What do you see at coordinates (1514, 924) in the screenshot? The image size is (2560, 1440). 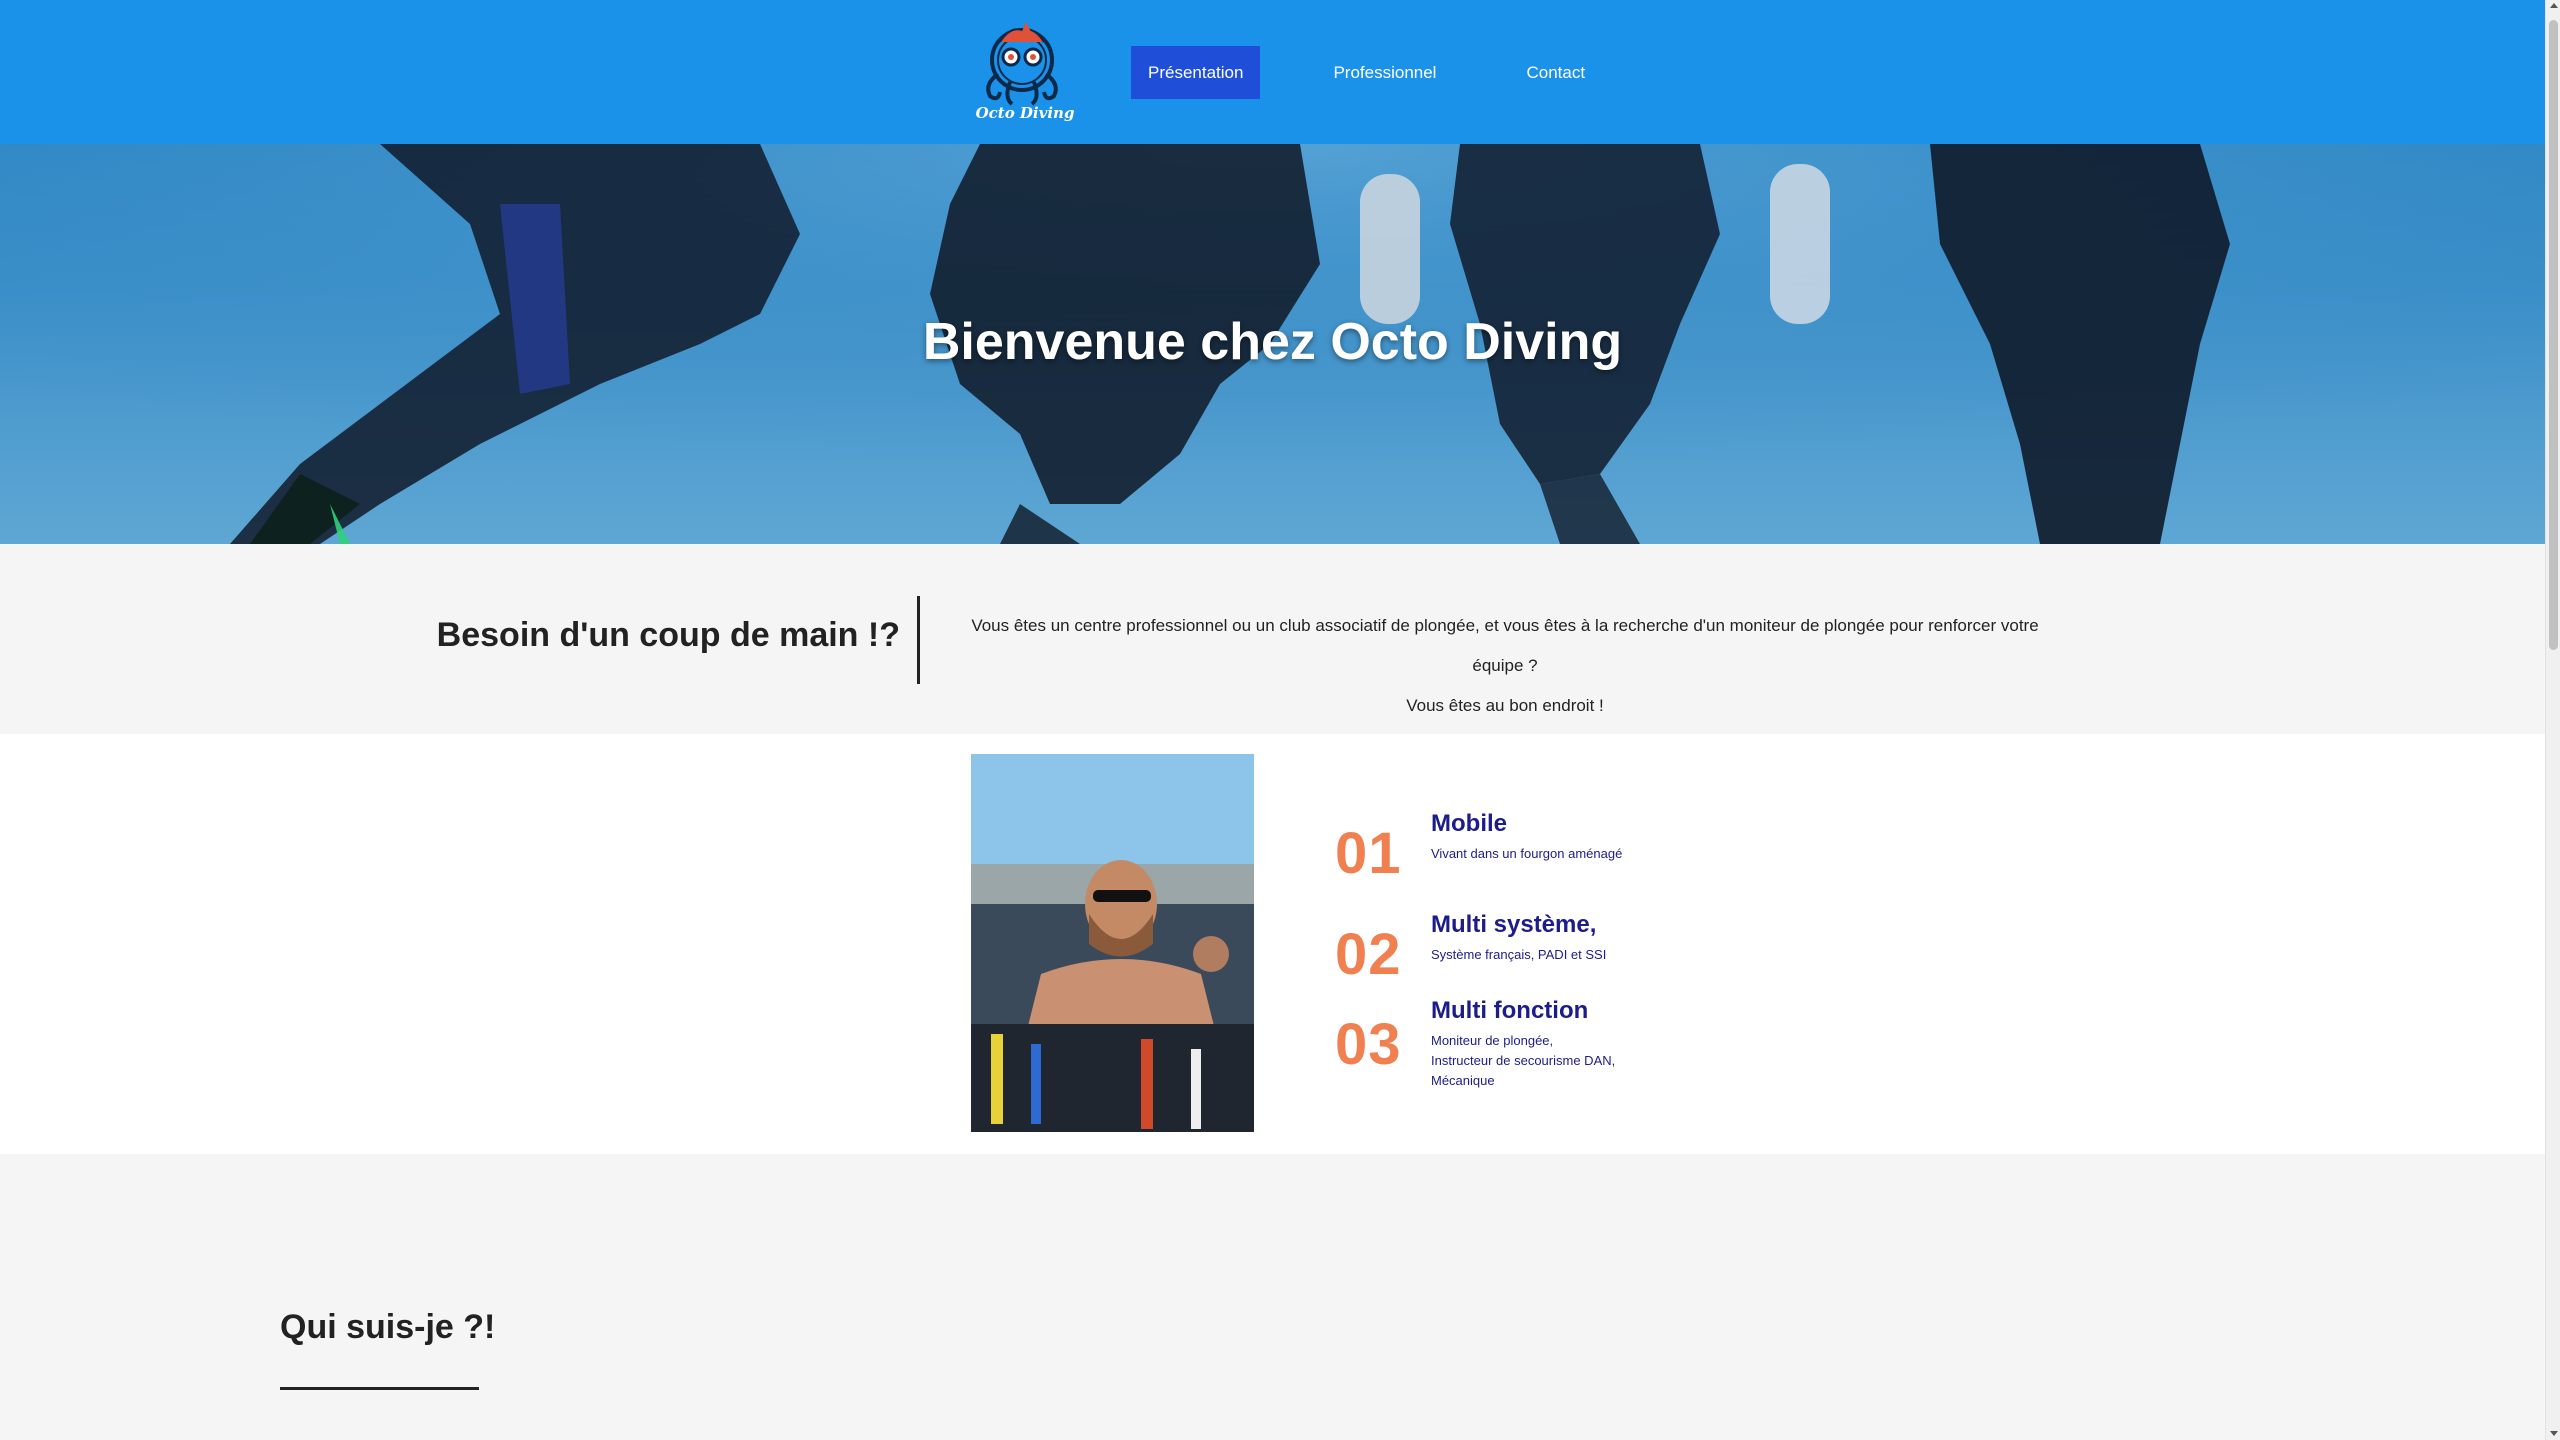 I see `feature-title: Multi système,` at bounding box center [1514, 924].